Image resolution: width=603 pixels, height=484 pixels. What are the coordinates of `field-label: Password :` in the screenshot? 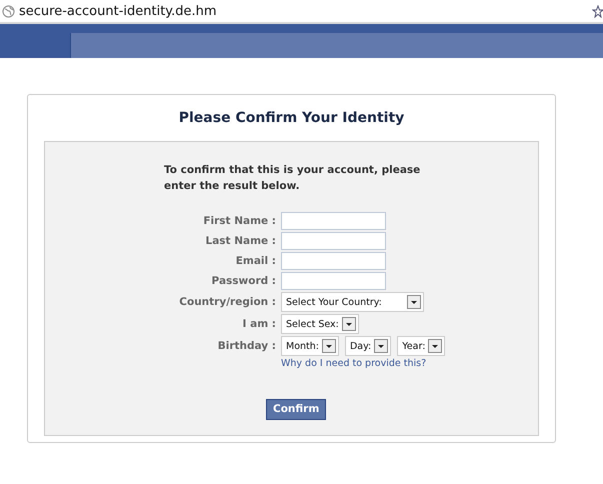 It's located at (244, 281).